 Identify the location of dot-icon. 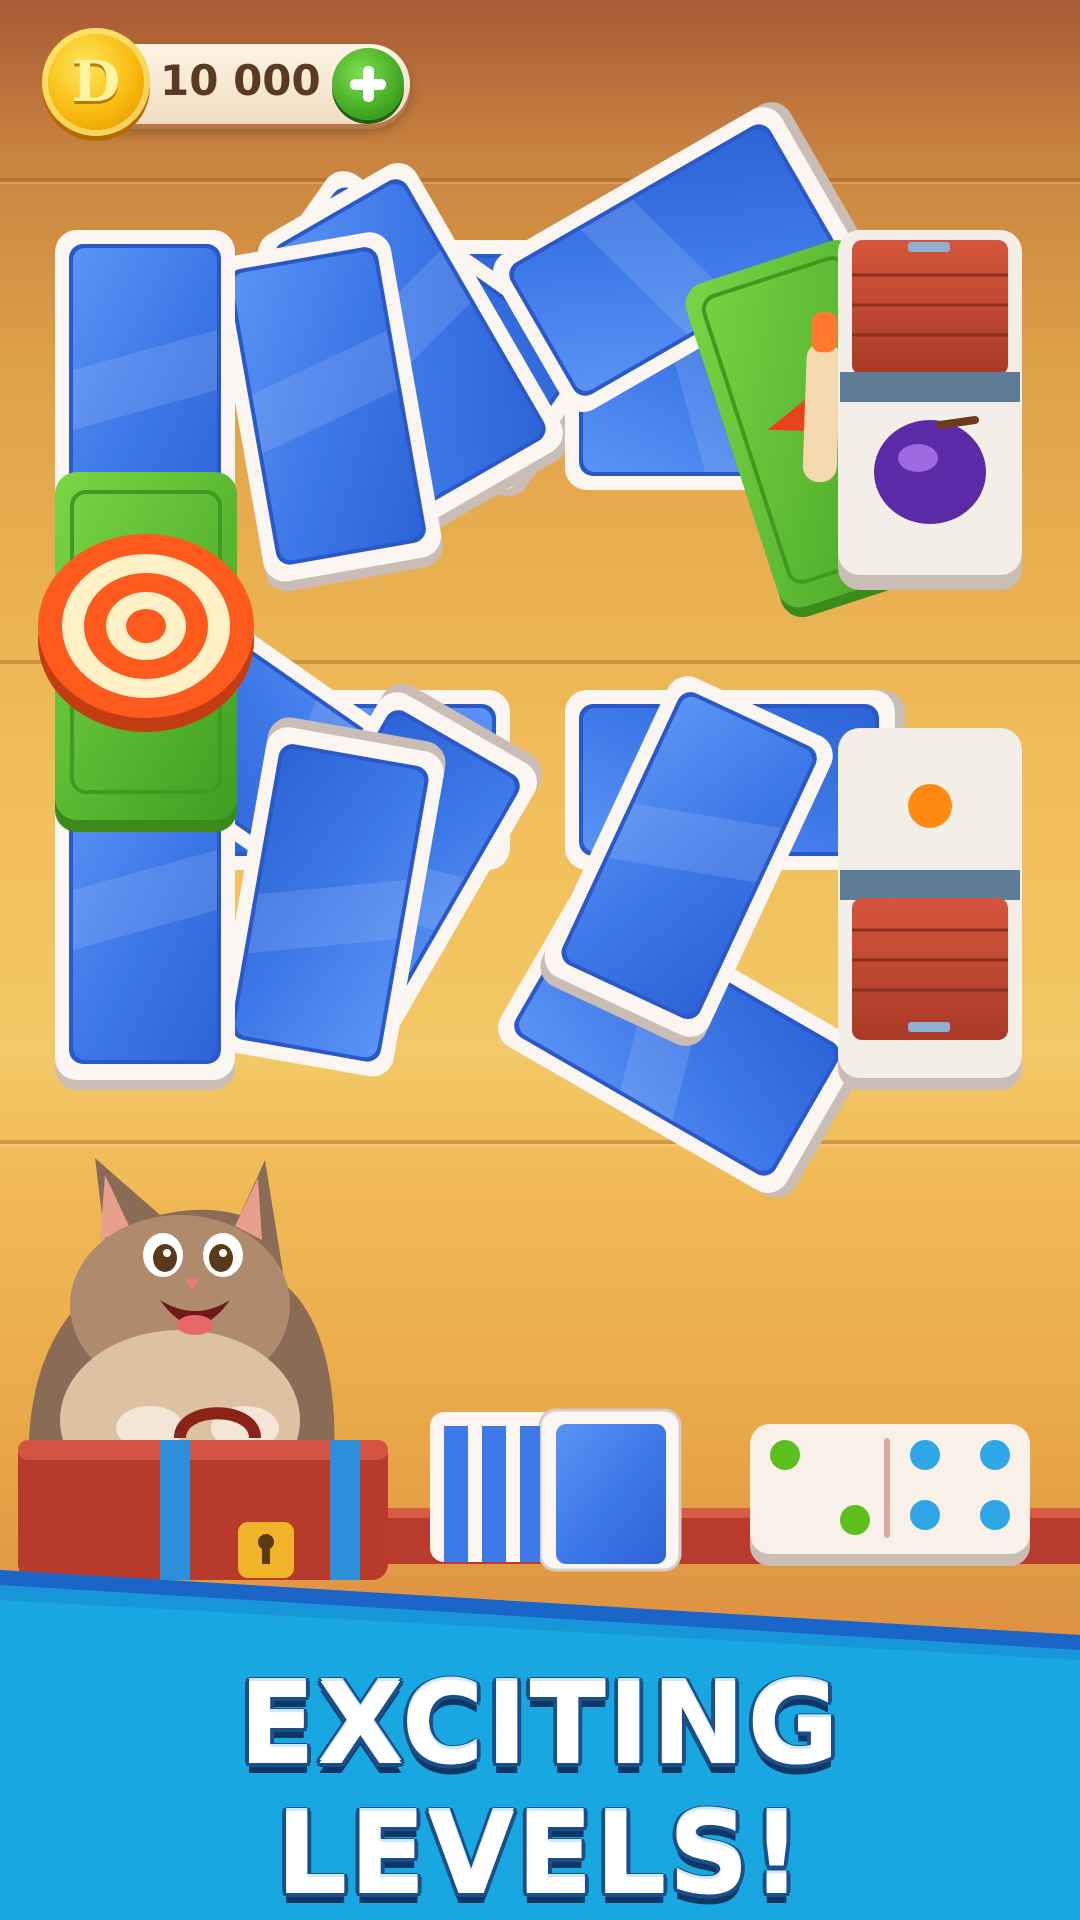
(930, 806).